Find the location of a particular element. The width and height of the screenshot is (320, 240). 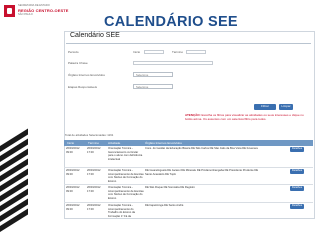

palavra-chave-label: Palavra Chave is located at coordinates (78, 63).